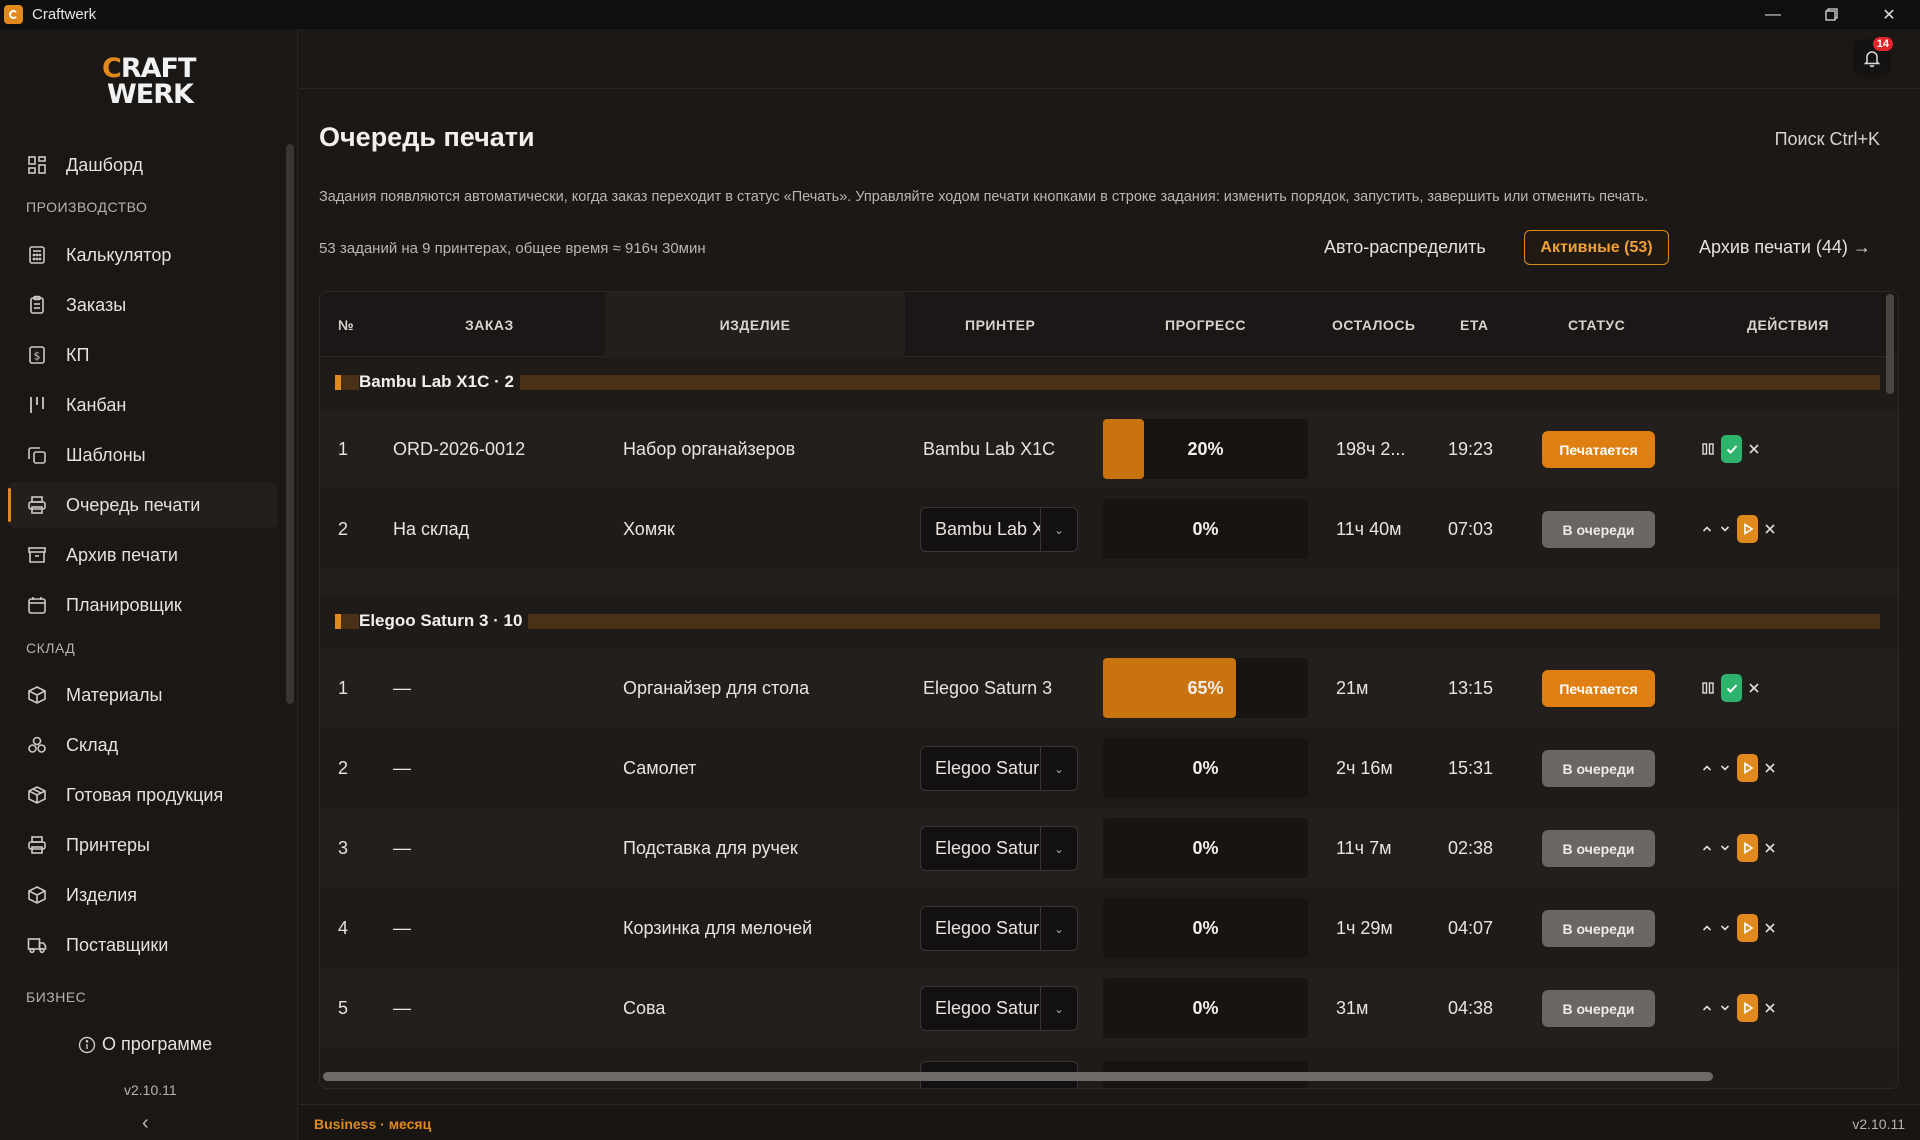 This screenshot has width=1920, height=1140. Describe the element at coordinates (124, 604) in the screenshot. I see `sidebar-item-label: Планировщик` at that location.